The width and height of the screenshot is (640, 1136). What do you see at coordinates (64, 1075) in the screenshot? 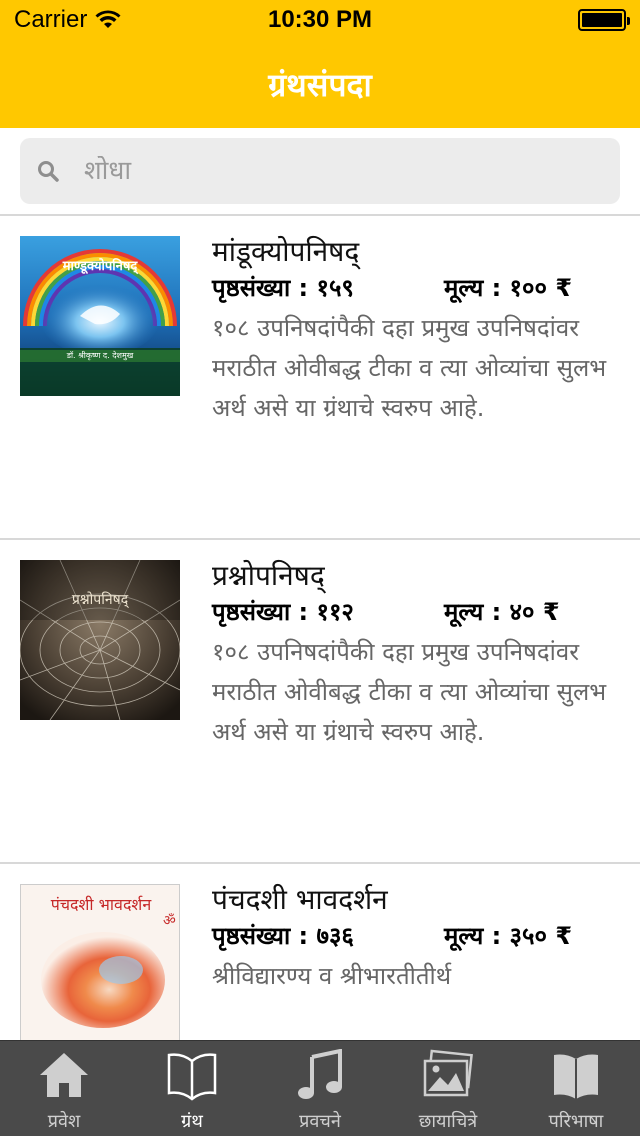
I see `home-icon` at bounding box center [64, 1075].